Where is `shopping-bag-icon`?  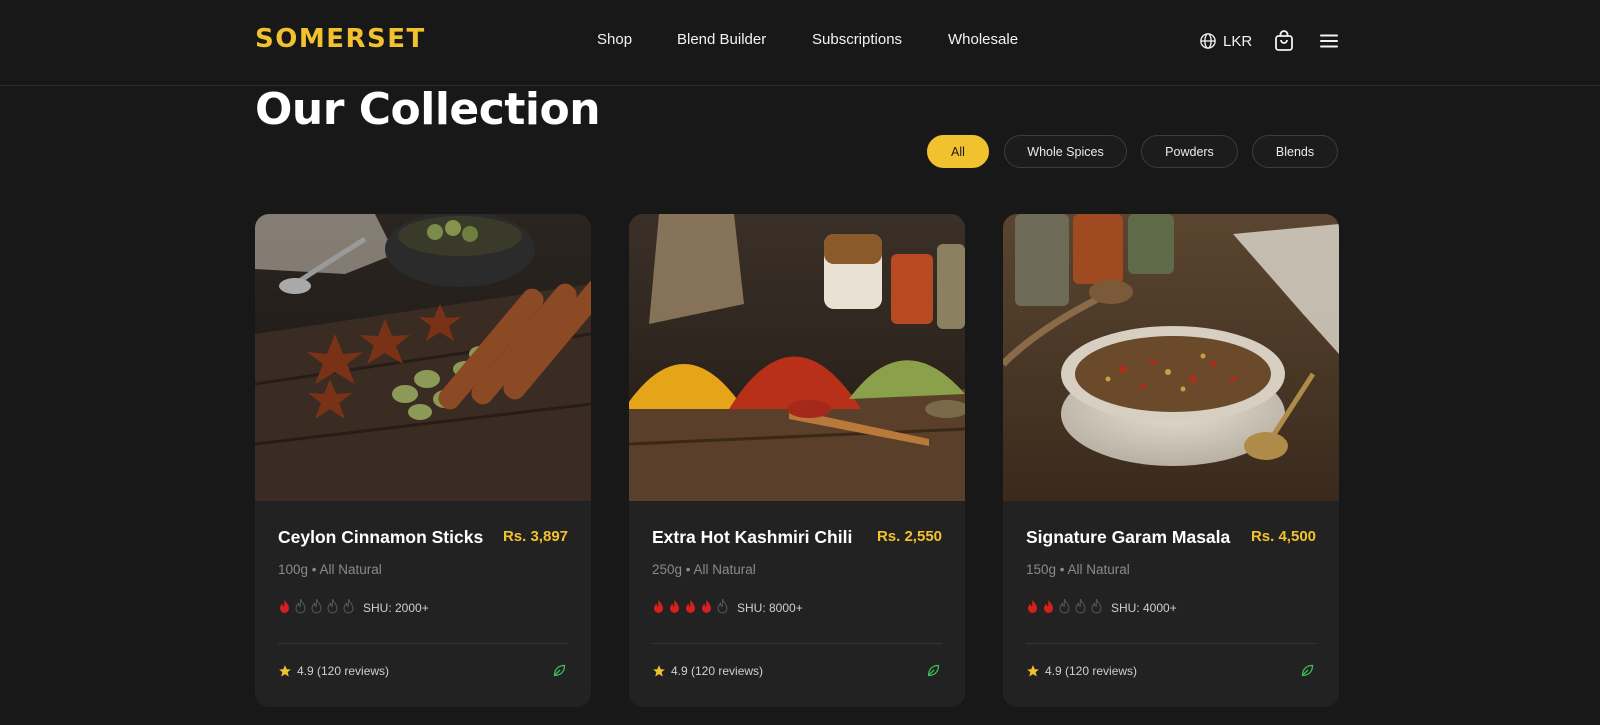
shopping-bag-icon is located at coordinates (1284, 41).